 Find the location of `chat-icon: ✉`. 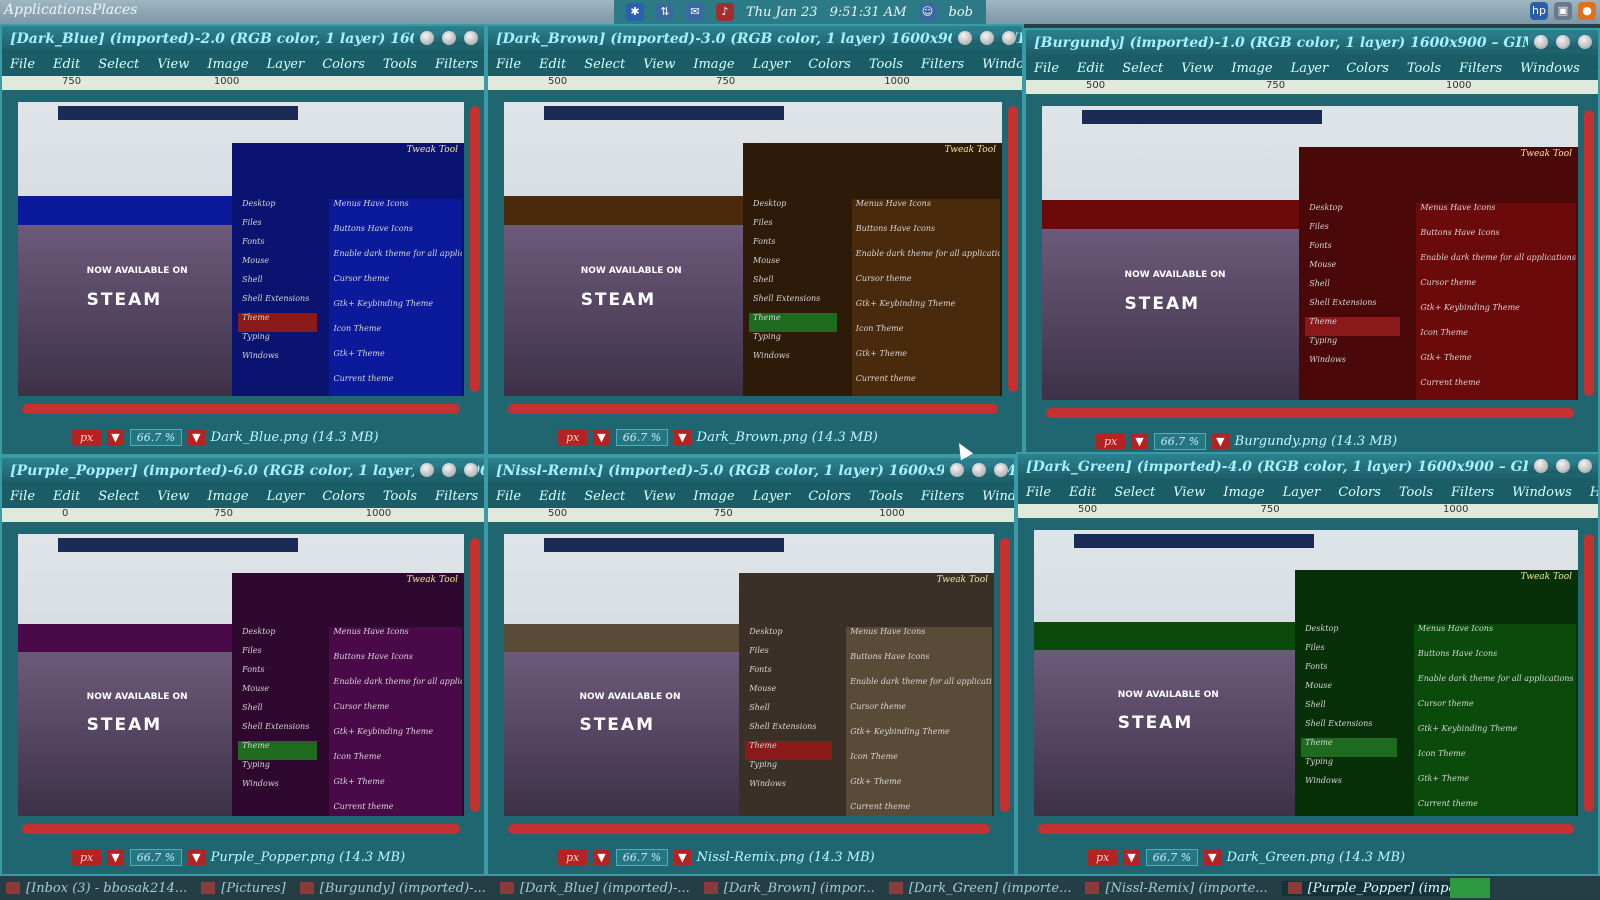

chat-icon: ✉ is located at coordinates (695, 12).